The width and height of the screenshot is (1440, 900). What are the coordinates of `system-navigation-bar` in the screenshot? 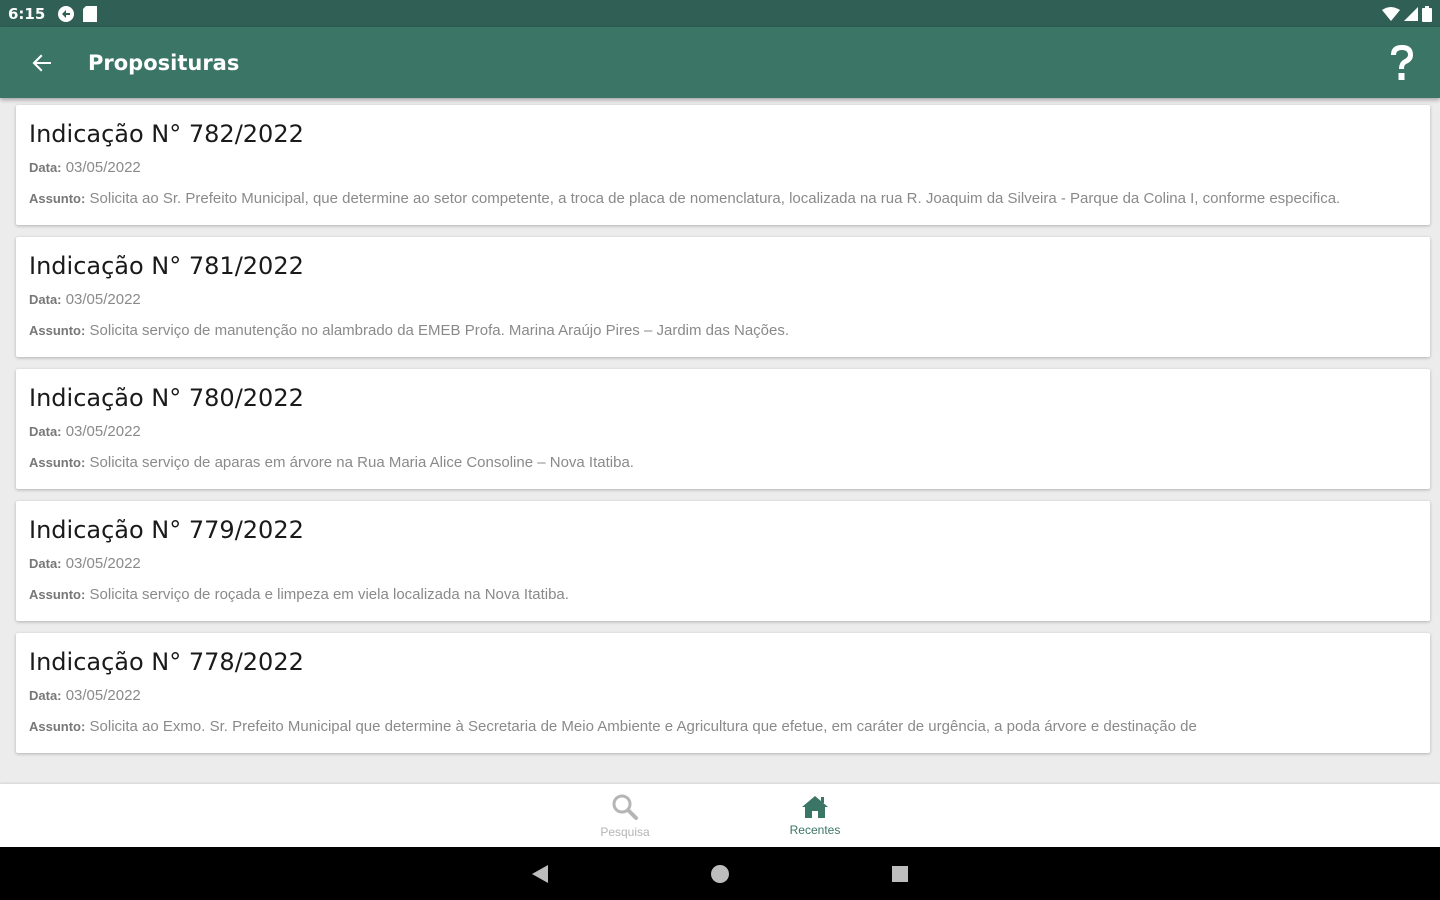 It's located at (720, 873).